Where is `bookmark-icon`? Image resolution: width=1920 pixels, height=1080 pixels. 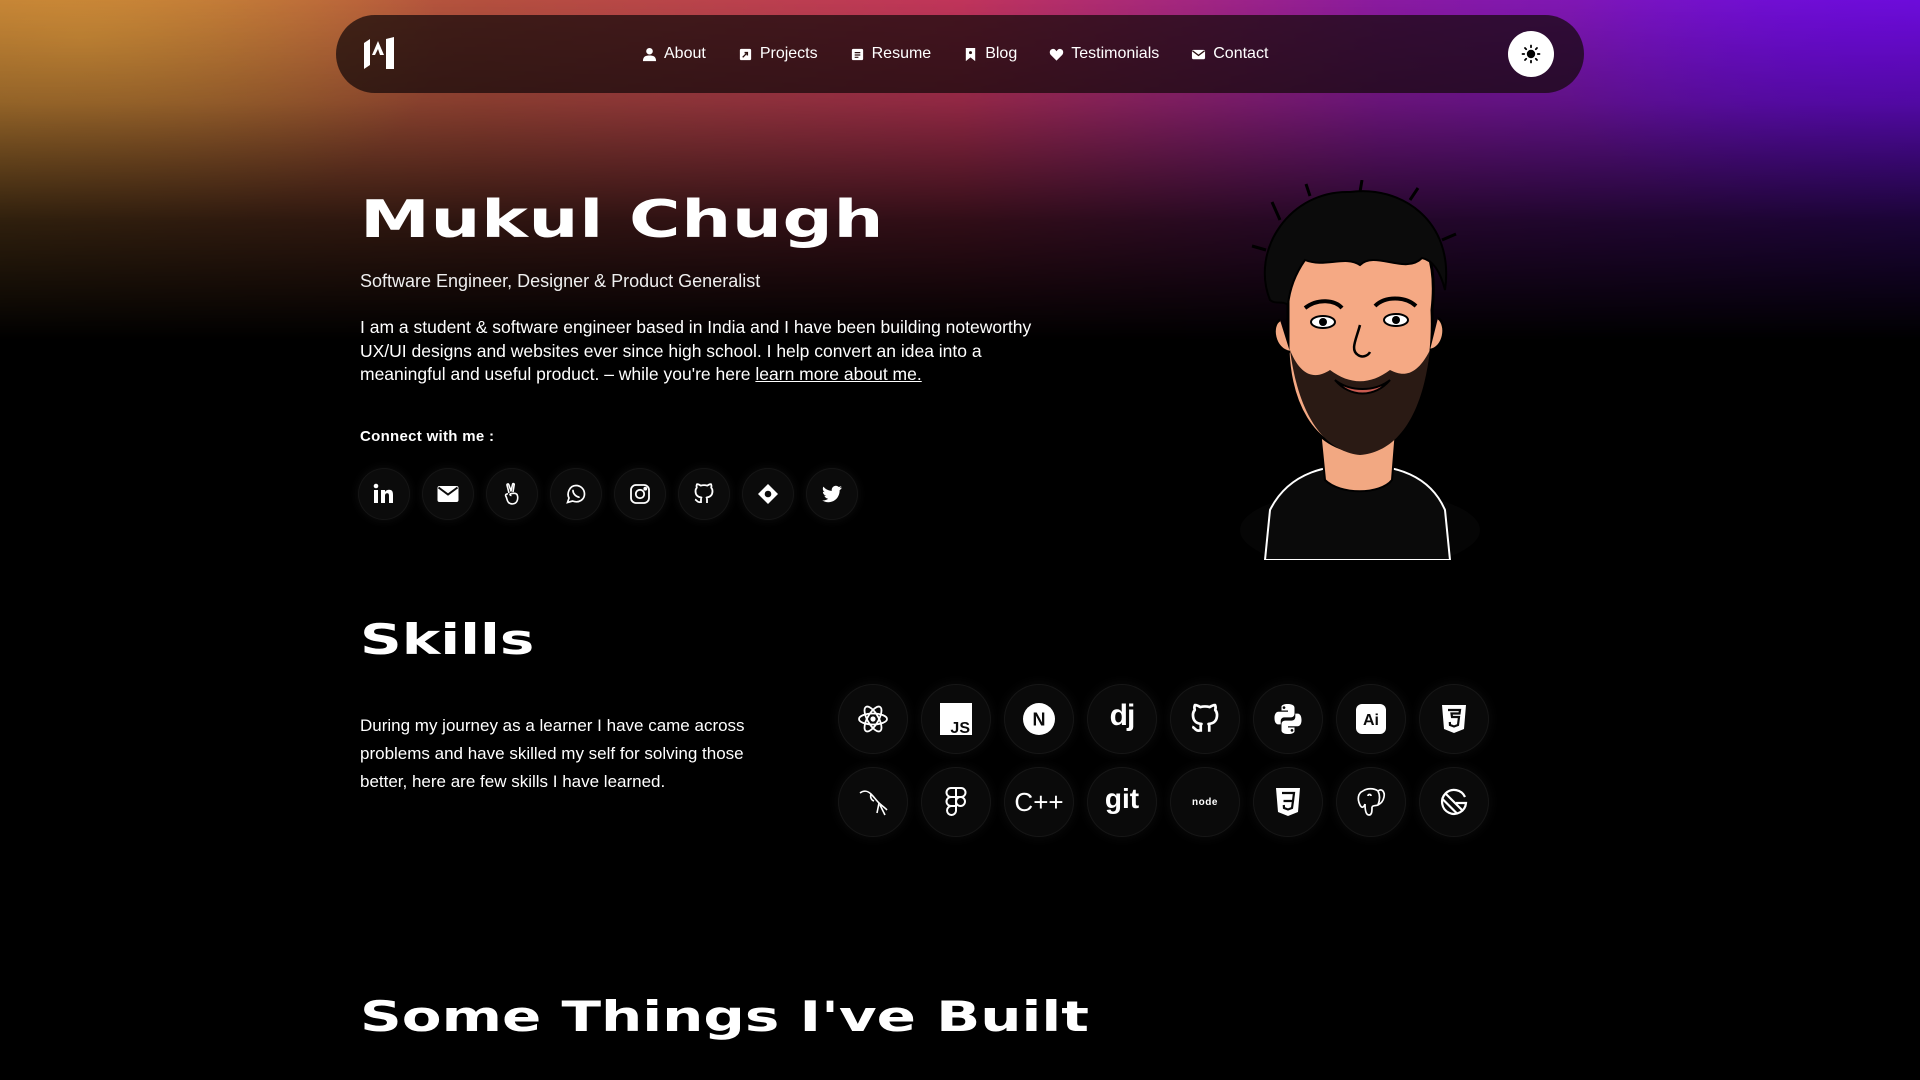
bookmark-icon is located at coordinates (971, 54).